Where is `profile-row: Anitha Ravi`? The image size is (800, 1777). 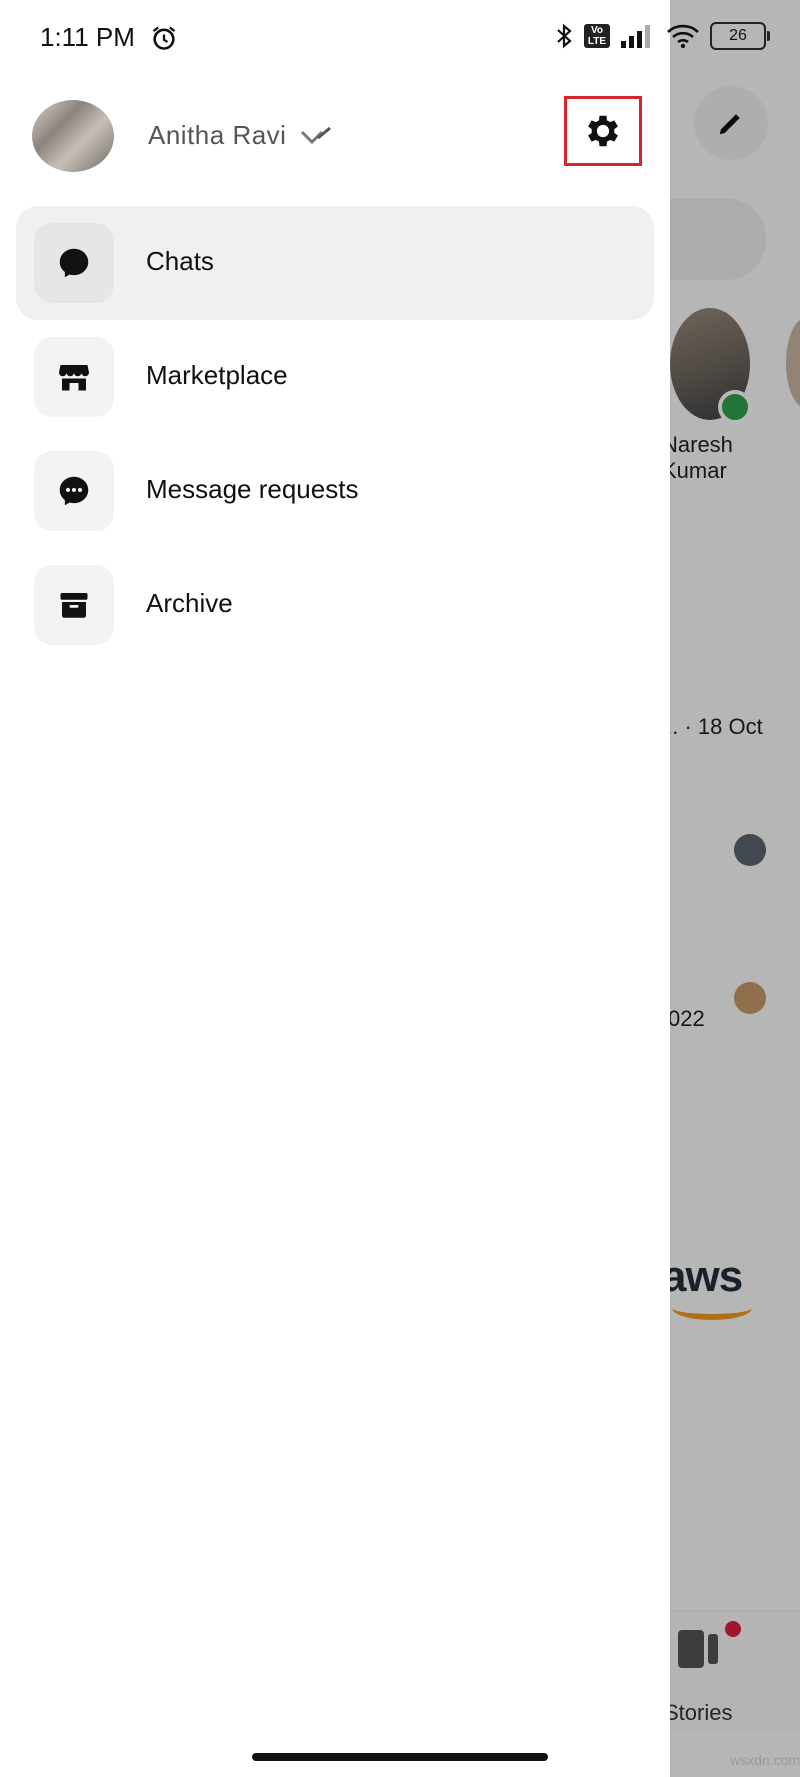 profile-row: Anitha Ravi is located at coordinates (342, 136).